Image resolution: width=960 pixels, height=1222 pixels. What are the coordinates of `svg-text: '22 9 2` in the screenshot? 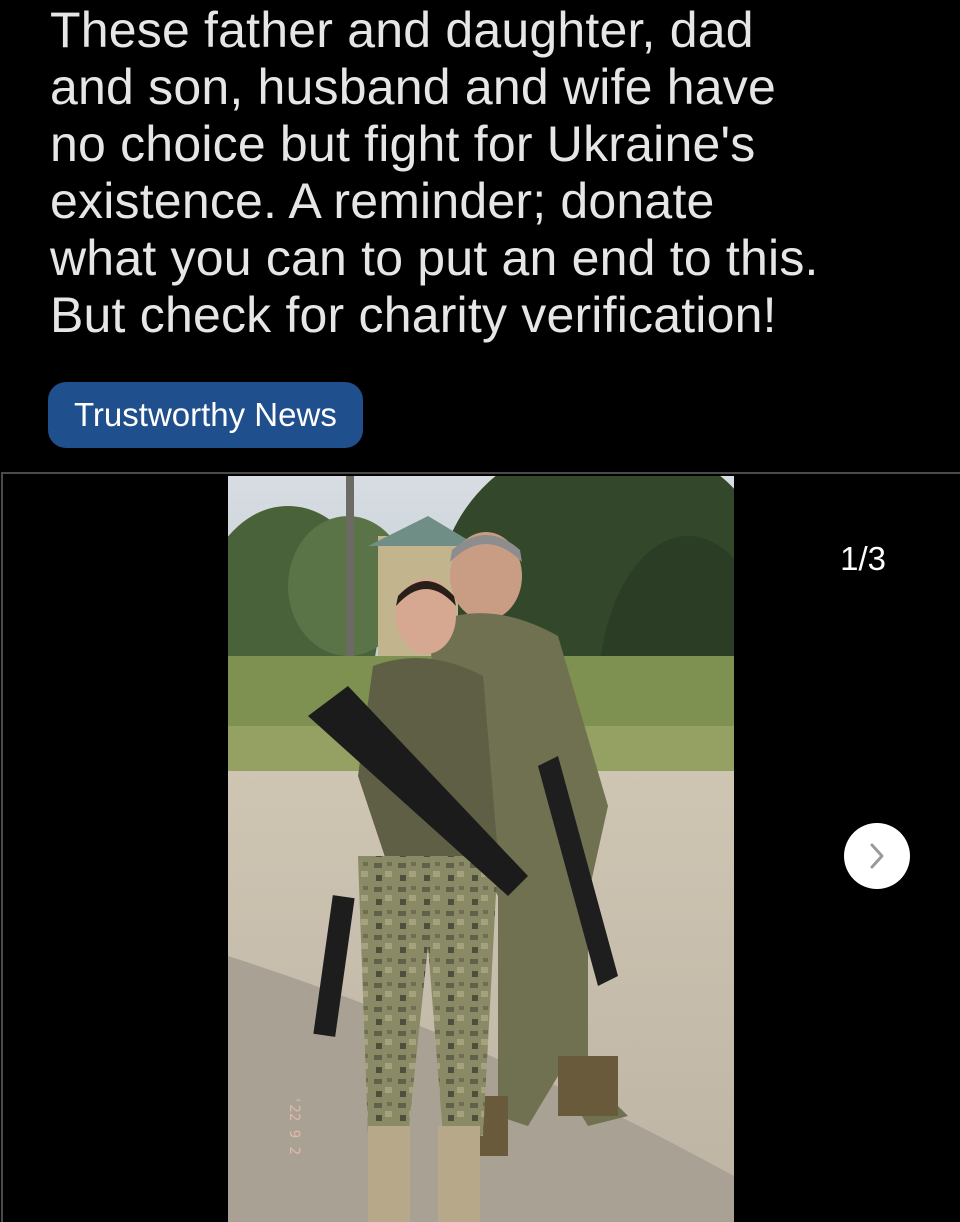 It's located at (294, 1125).